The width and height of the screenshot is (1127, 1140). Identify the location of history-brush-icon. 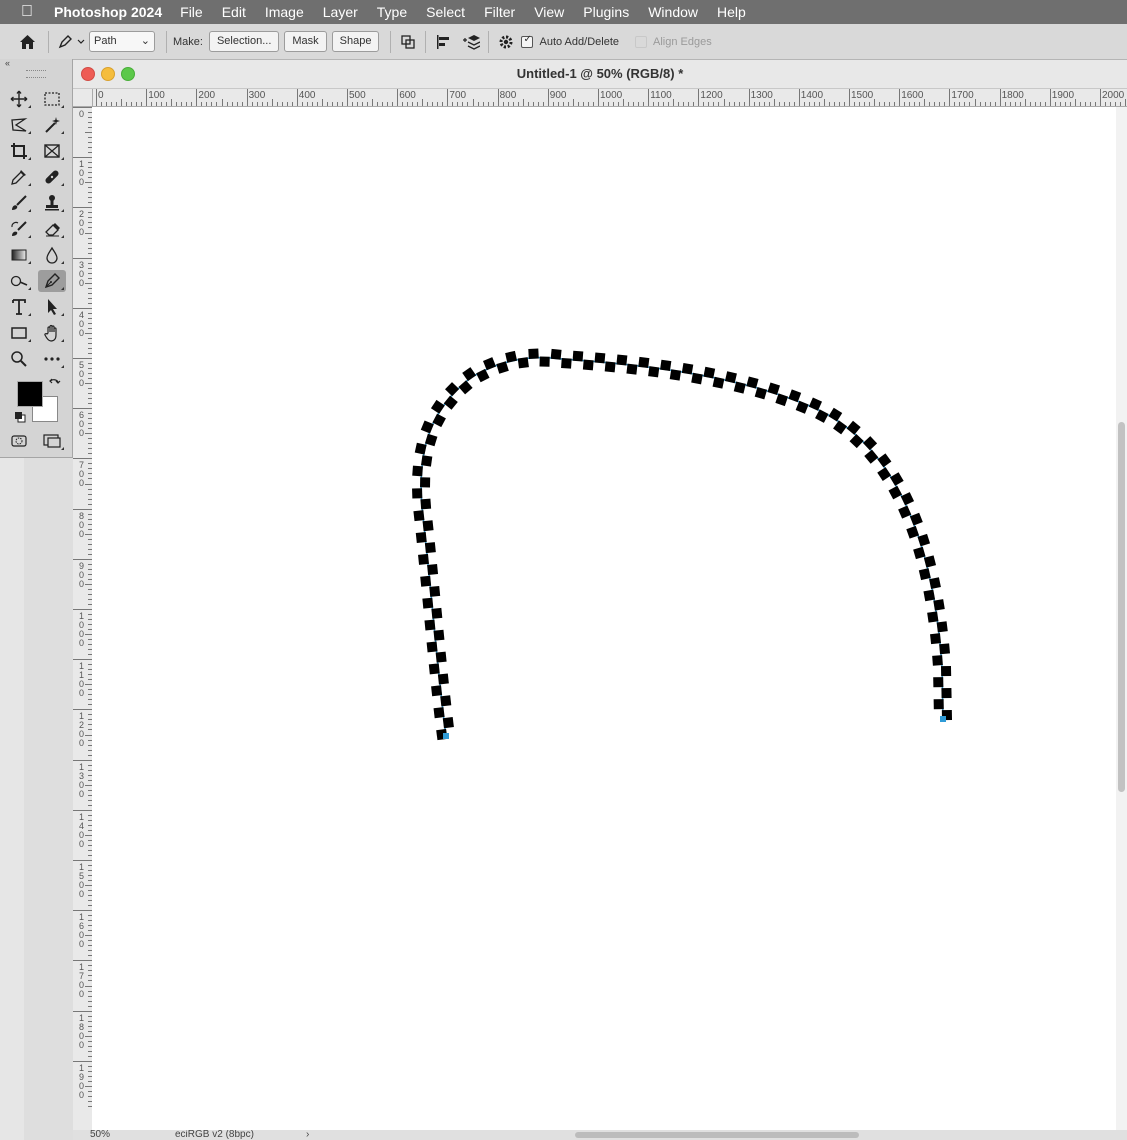
(19, 229).